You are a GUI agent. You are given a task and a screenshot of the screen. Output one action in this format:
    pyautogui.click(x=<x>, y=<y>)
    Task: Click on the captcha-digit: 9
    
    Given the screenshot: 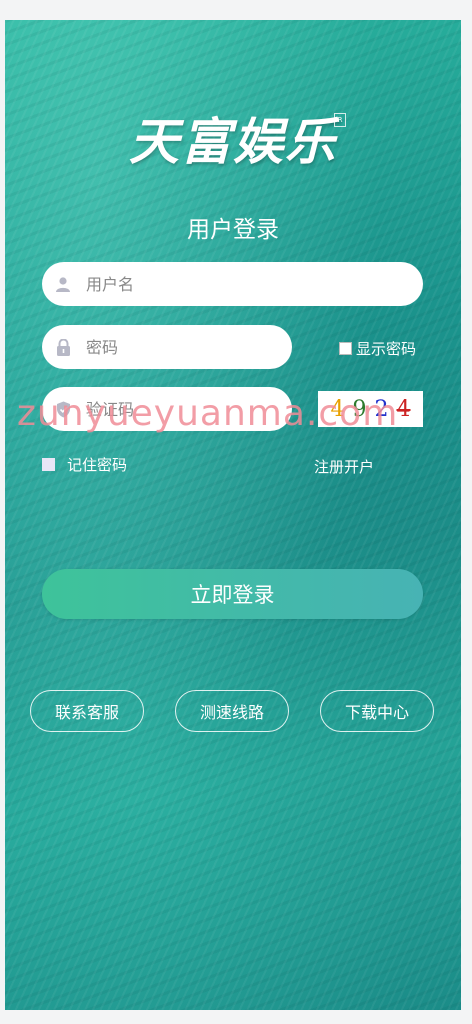 What is the action you would take?
    pyautogui.click(x=359, y=409)
    